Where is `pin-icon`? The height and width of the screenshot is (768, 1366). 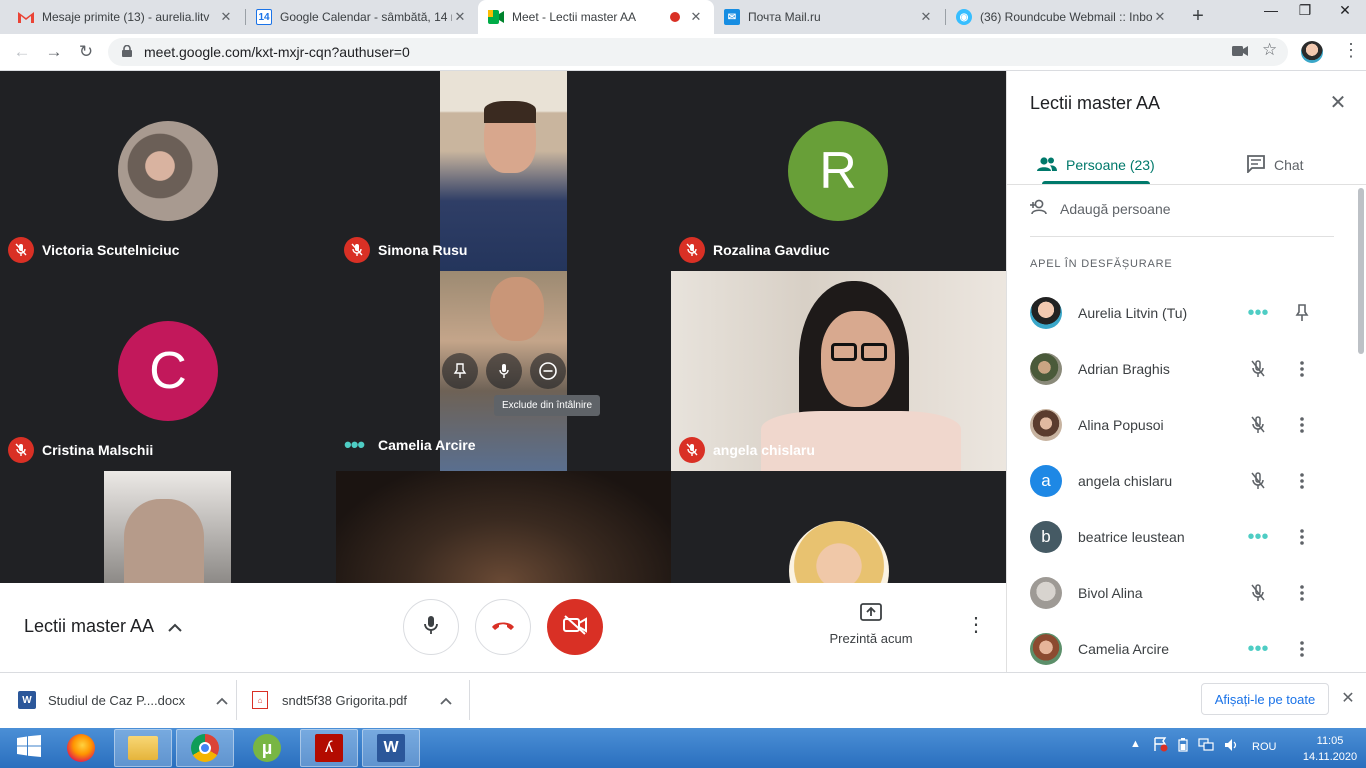 pin-icon is located at coordinates (1302, 313).